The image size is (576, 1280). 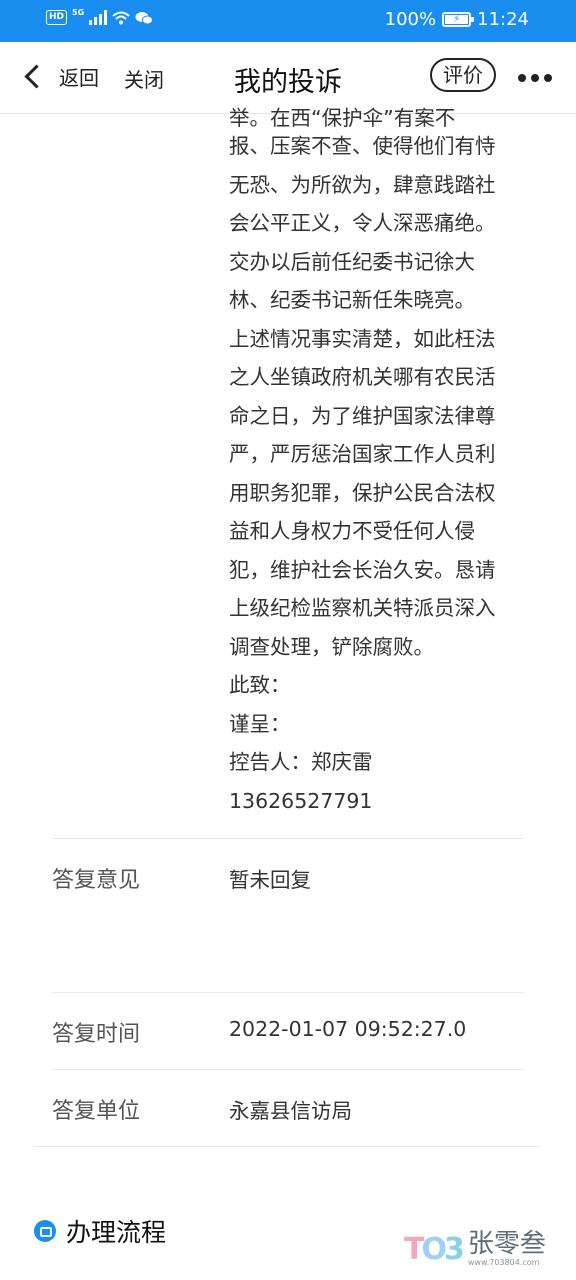 I want to click on complaint-line: 犯，维护社会长治久安。恳请, so click(x=362, y=569).